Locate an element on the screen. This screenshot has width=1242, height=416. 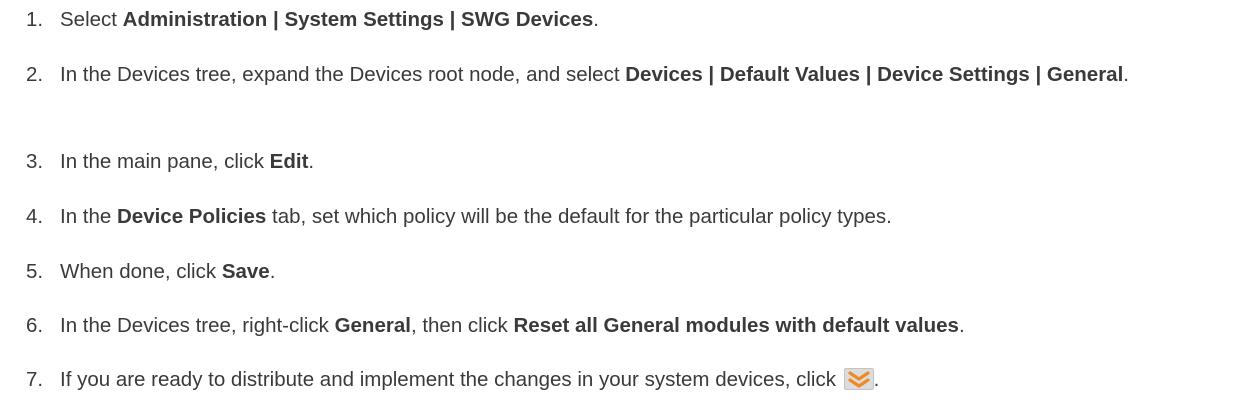
step-number: 3. is located at coordinates (35, 161).